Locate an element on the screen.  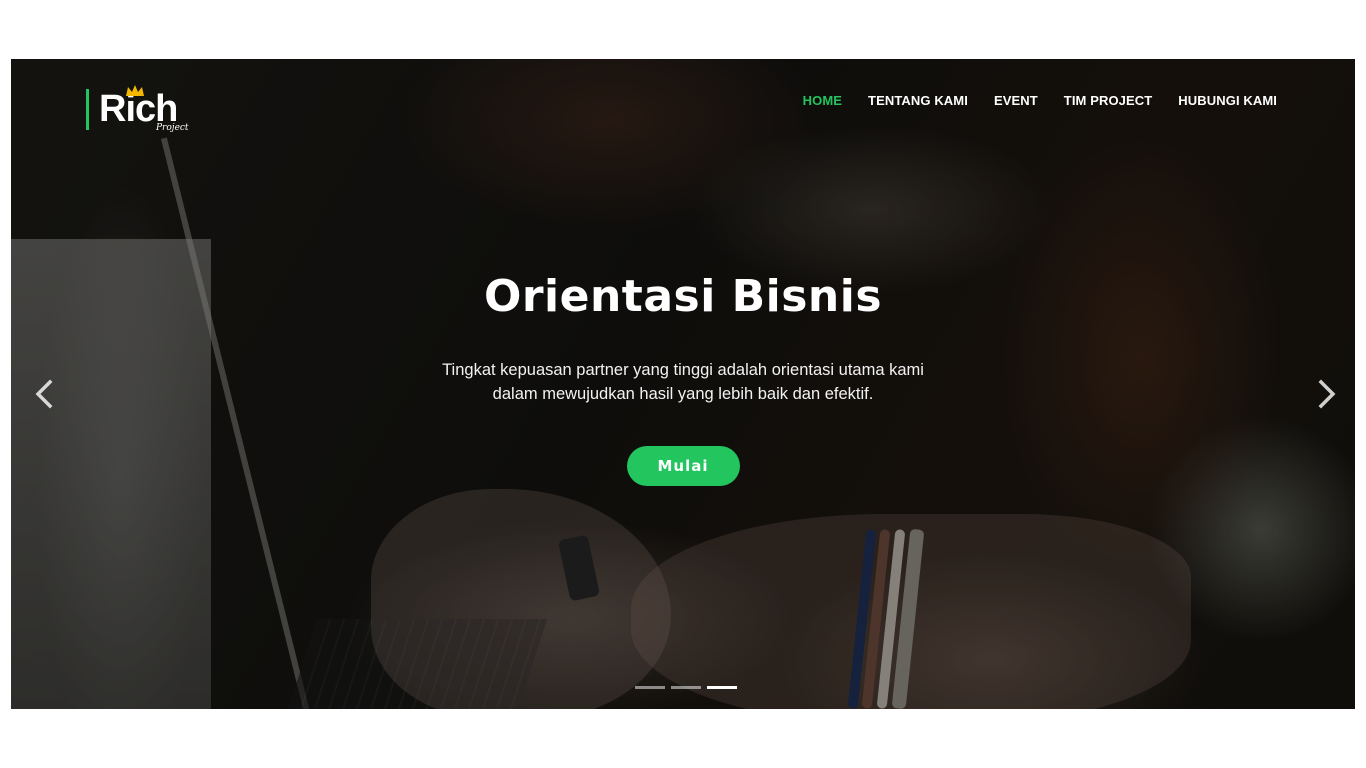
chevron-right-icon is located at coordinates (1327, 394).